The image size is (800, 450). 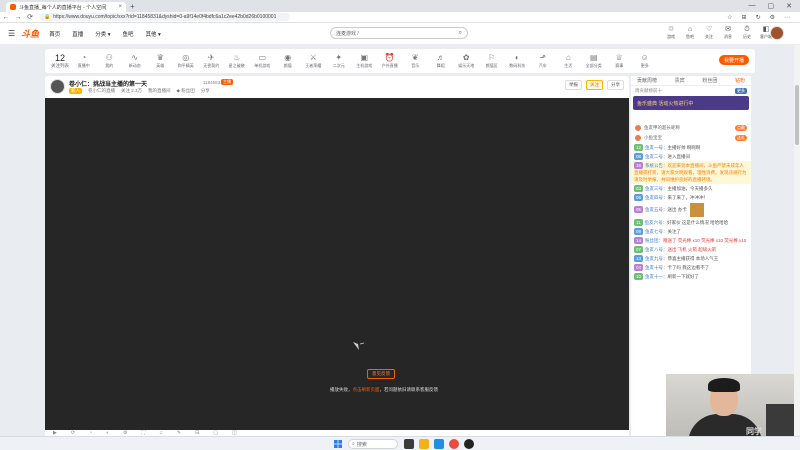 What do you see at coordinates (518, 61) in the screenshot?
I see `category-item: ◐ 数码科技` at bounding box center [518, 61].